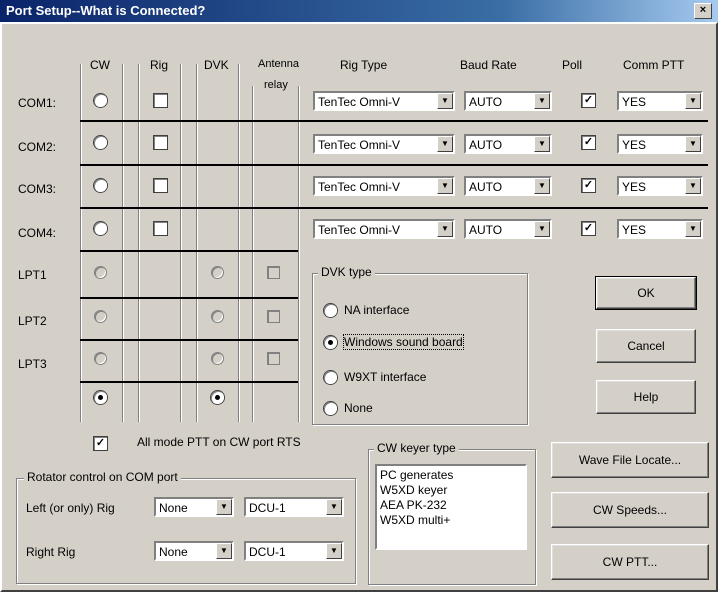 This screenshot has width=718, height=592. Describe the element at coordinates (100, 443) in the screenshot. I see `all-mode-ptt-checkbox: ✓` at that location.